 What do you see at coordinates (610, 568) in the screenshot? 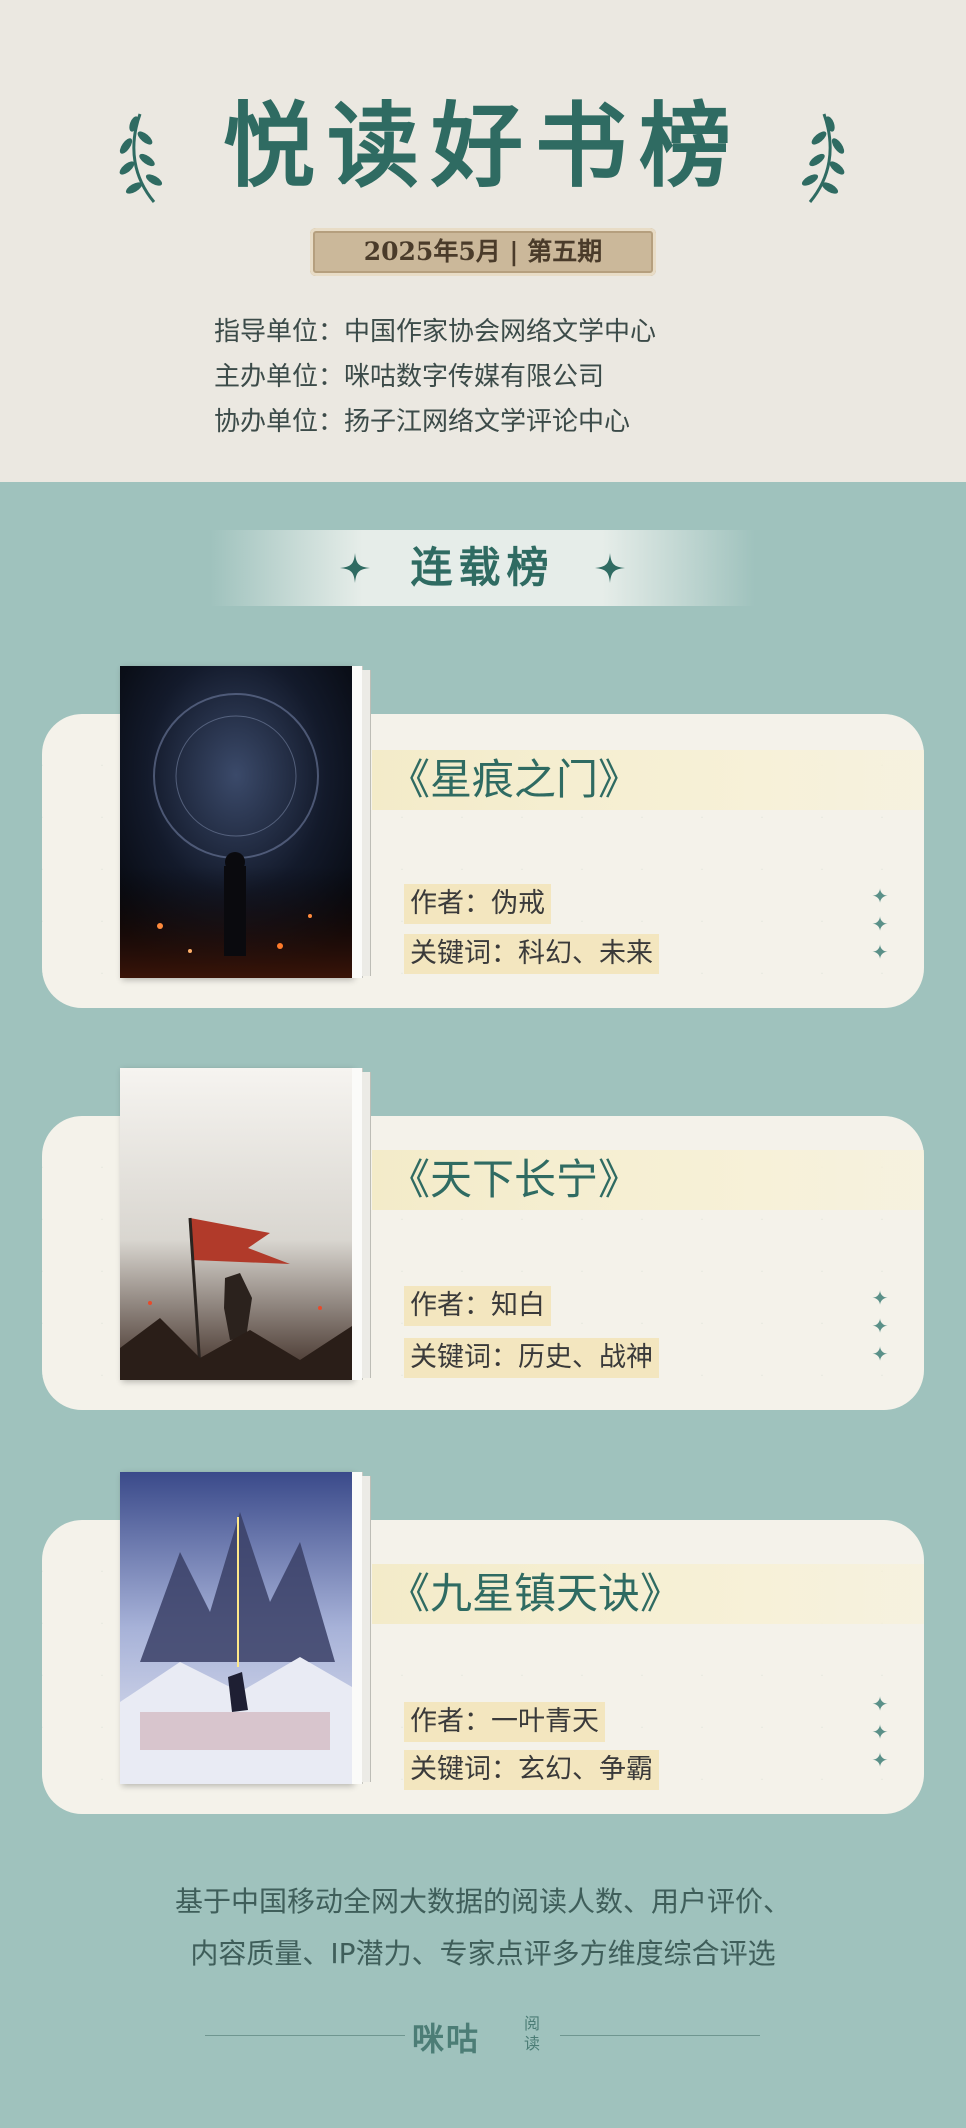
I see `sparkle-icon` at bounding box center [610, 568].